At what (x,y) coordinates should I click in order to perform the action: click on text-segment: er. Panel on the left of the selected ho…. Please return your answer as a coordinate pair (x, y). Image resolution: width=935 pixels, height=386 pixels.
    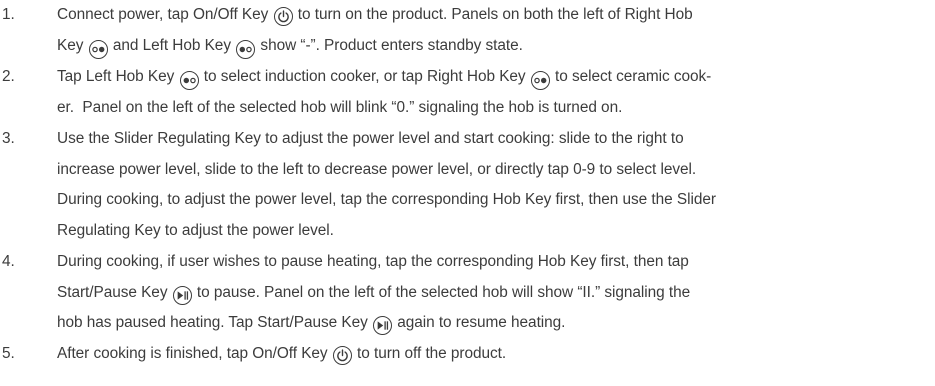
    Looking at the image, I should click on (340, 107).